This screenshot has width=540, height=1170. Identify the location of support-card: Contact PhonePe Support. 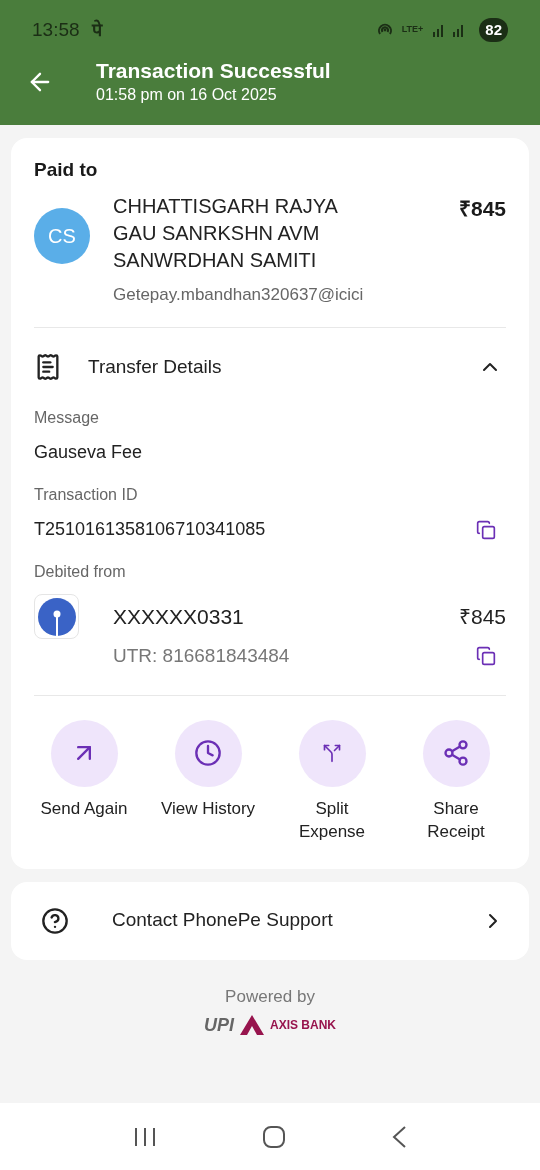
(270, 920).